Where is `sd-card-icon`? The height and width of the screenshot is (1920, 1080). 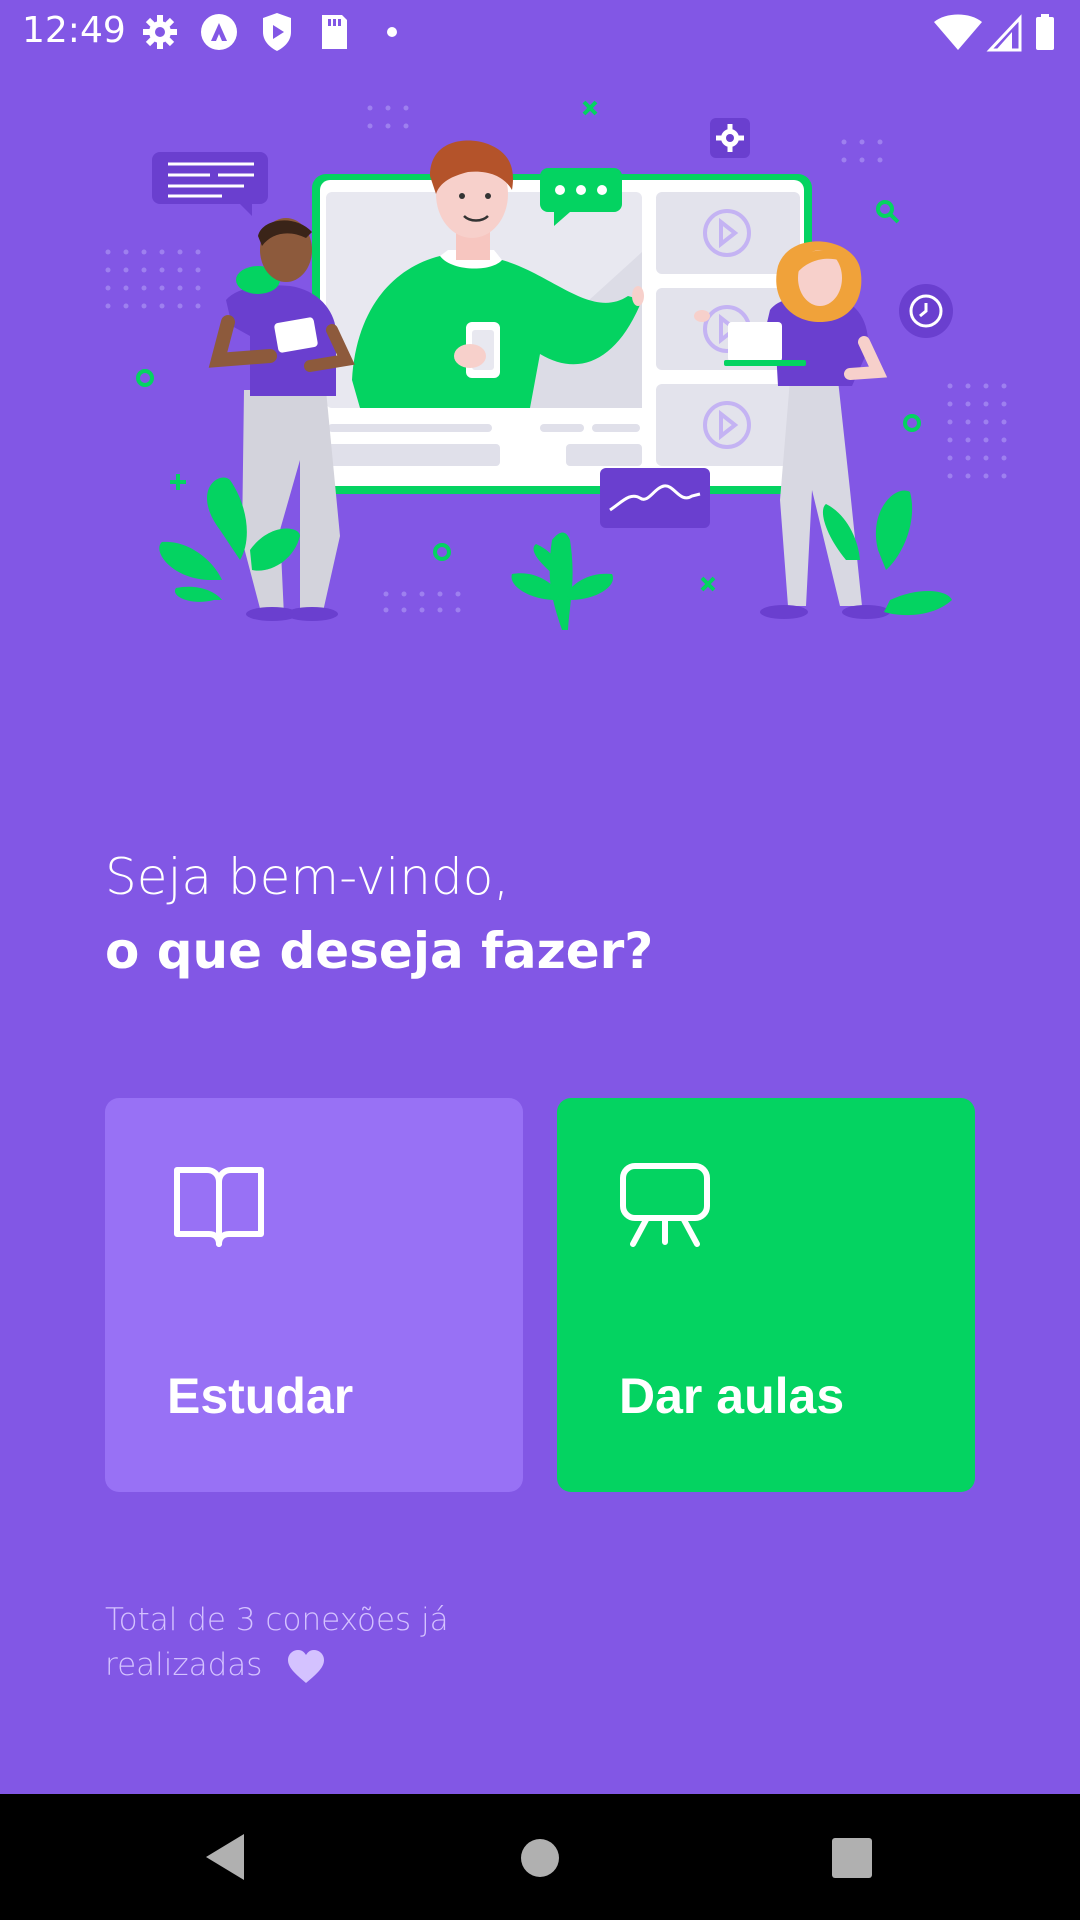 sd-card-icon is located at coordinates (334, 32).